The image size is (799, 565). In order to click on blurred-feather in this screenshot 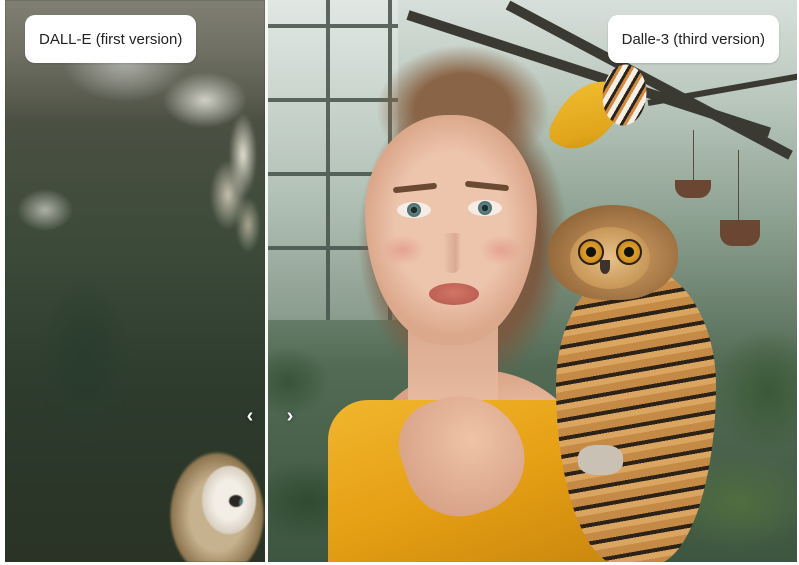, I will do `click(228, 170)`.